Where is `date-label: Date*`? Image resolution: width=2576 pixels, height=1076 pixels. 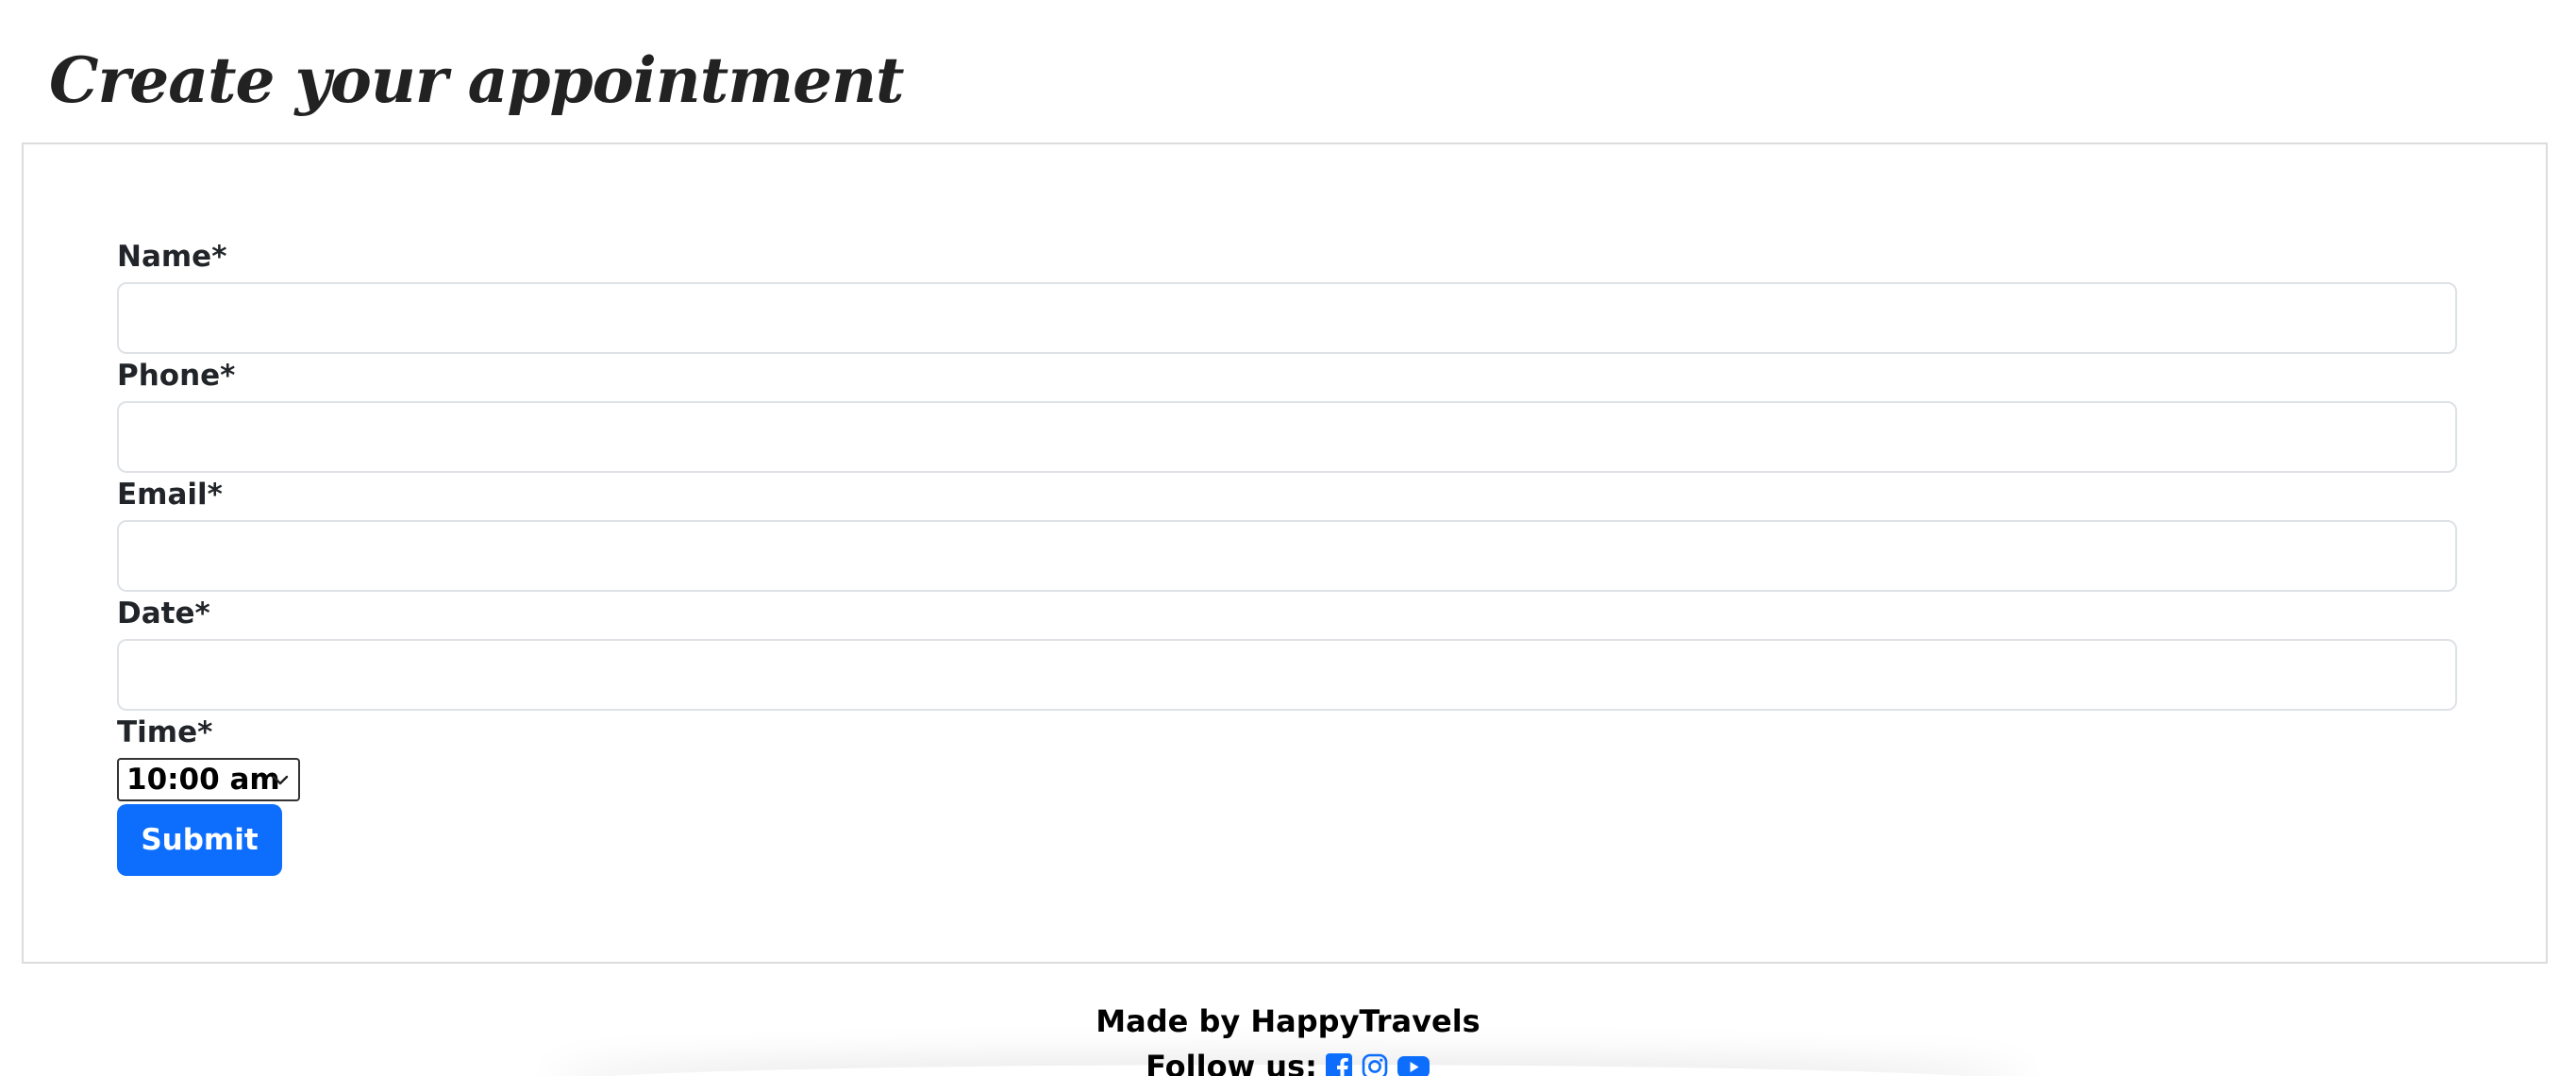
date-label: Date* is located at coordinates (163, 613).